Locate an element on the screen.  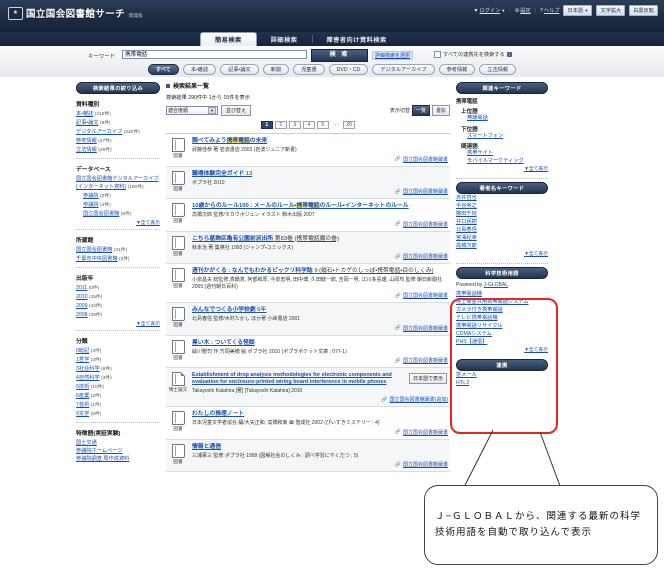
sci-term-link: 携帯電話リサイクル is located at coordinates (479, 326).